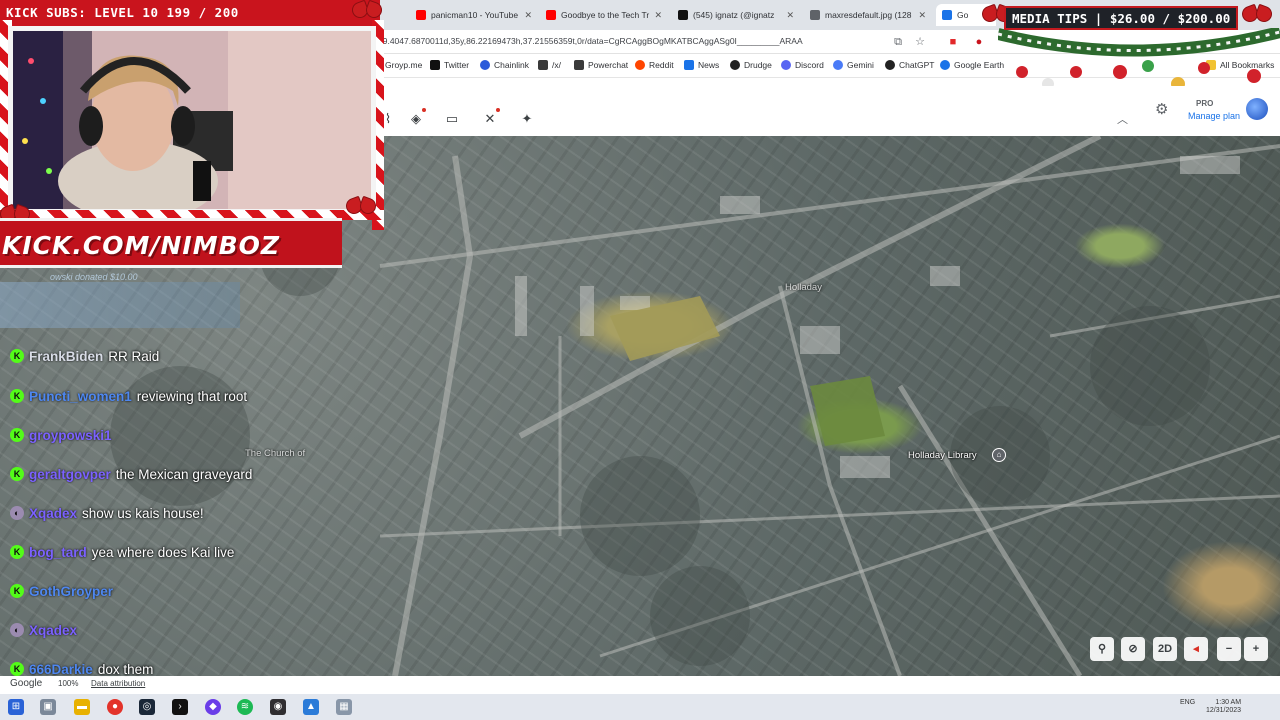 This screenshot has width=1280, height=720. Describe the element at coordinates (278, 707) in the screenshot. I see `obs-icon: ◉` at that location.